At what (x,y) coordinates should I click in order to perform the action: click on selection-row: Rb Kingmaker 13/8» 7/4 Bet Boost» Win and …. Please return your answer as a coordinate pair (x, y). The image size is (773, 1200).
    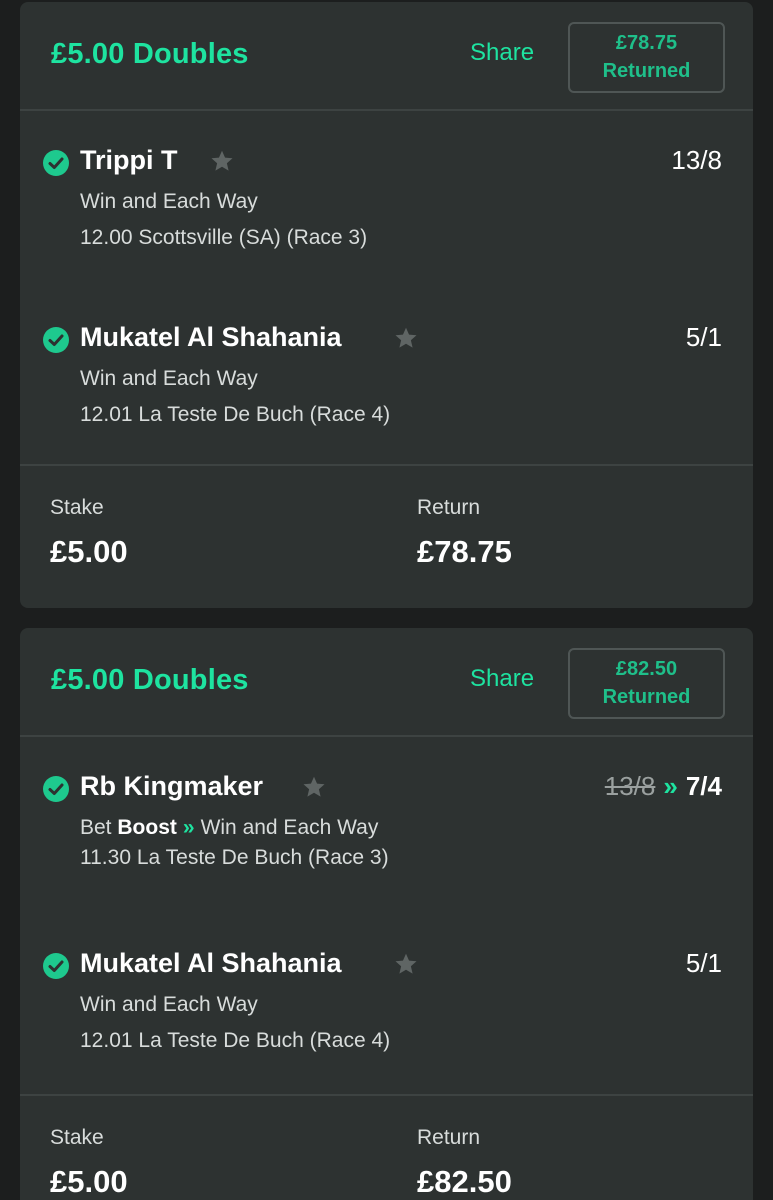
    Looking at the image, I should click on (386, 843).